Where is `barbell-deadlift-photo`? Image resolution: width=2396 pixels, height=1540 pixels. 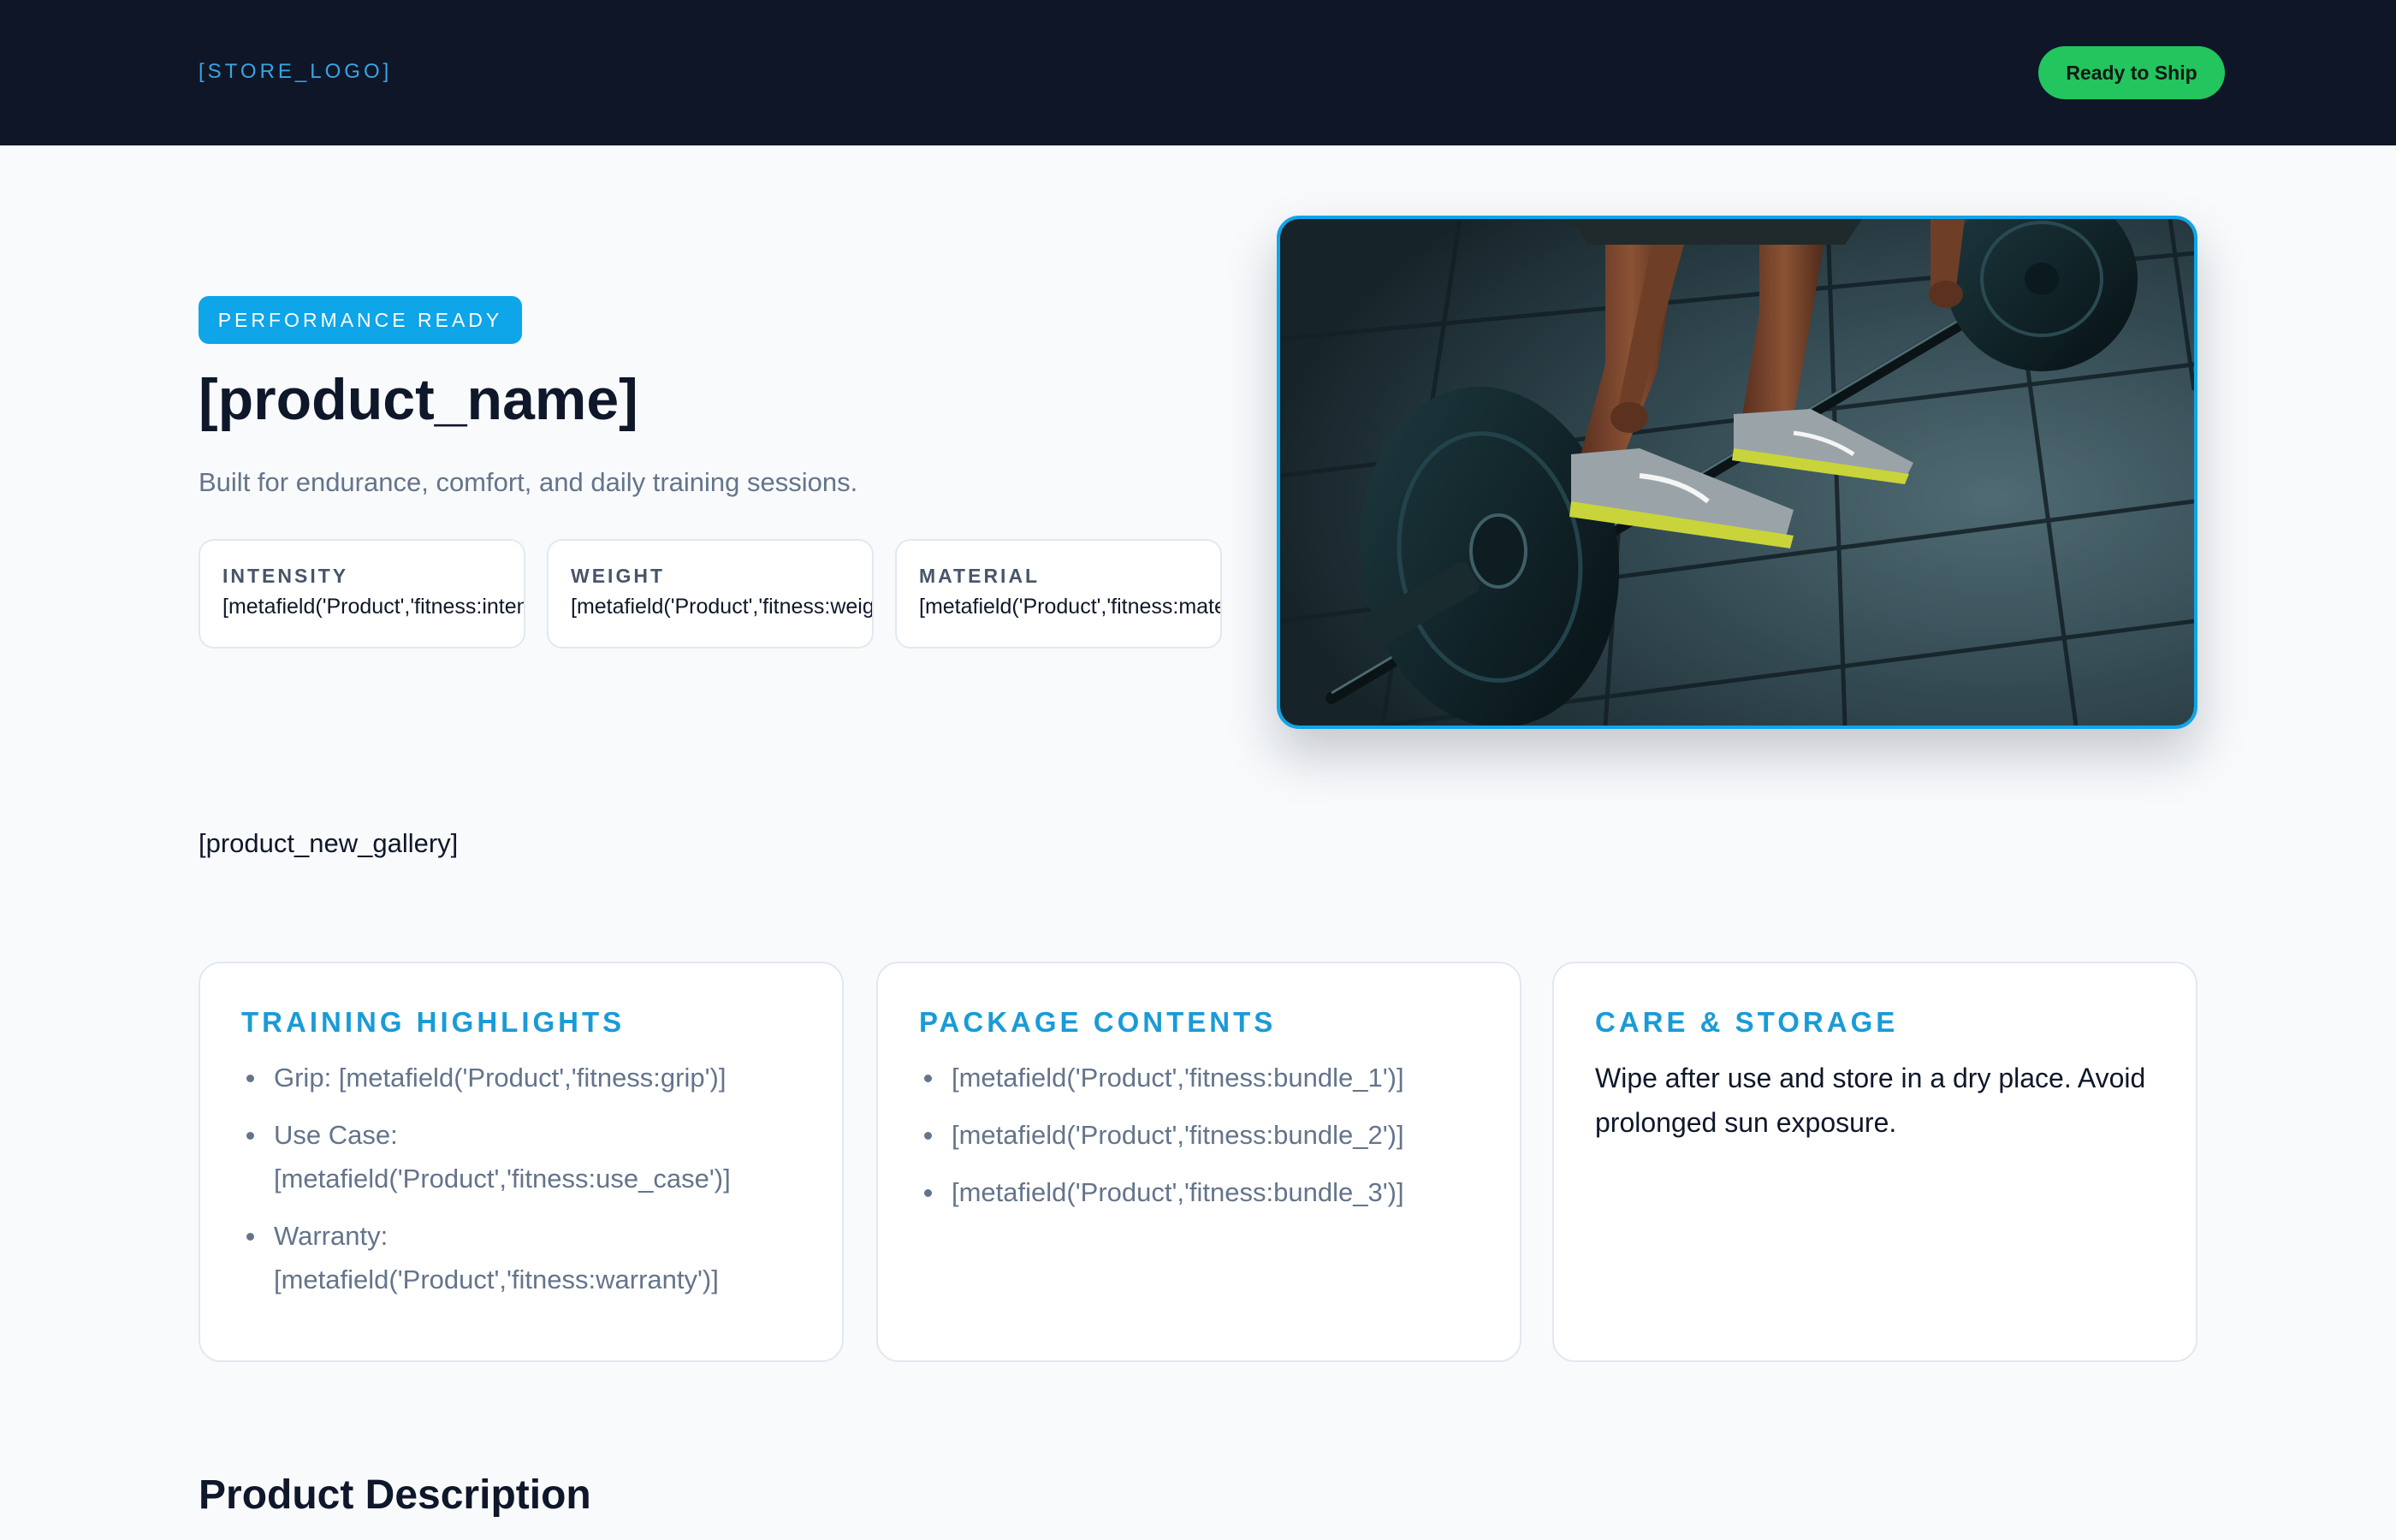 barbell-deadlift-photo is located at coordinates (1737, 472).